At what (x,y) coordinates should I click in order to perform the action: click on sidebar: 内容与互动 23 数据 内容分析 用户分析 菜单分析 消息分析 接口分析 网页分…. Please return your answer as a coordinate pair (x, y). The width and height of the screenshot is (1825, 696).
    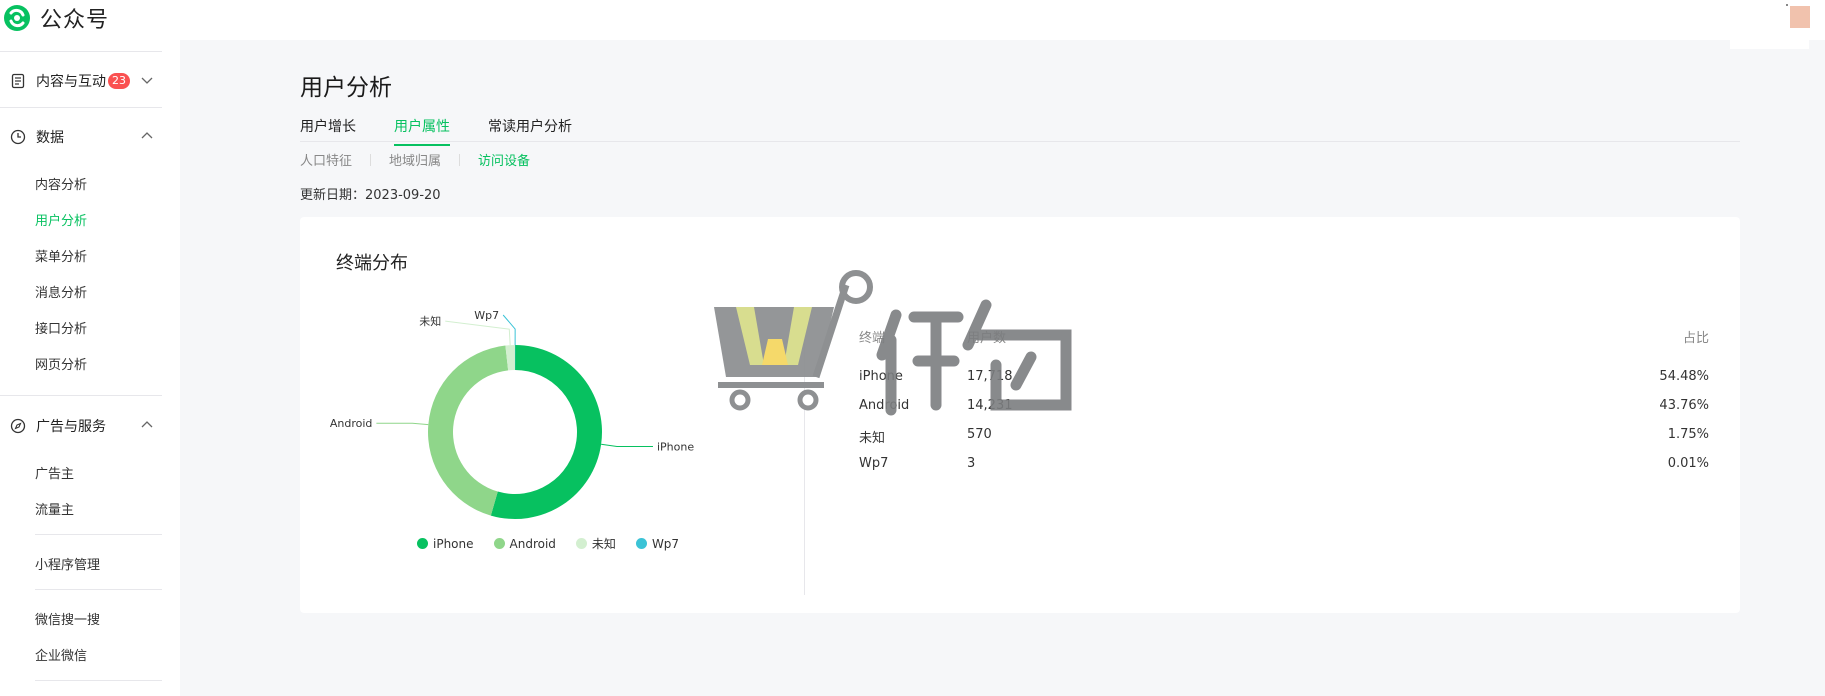
    Looking at the image, I should click on (90, 368).